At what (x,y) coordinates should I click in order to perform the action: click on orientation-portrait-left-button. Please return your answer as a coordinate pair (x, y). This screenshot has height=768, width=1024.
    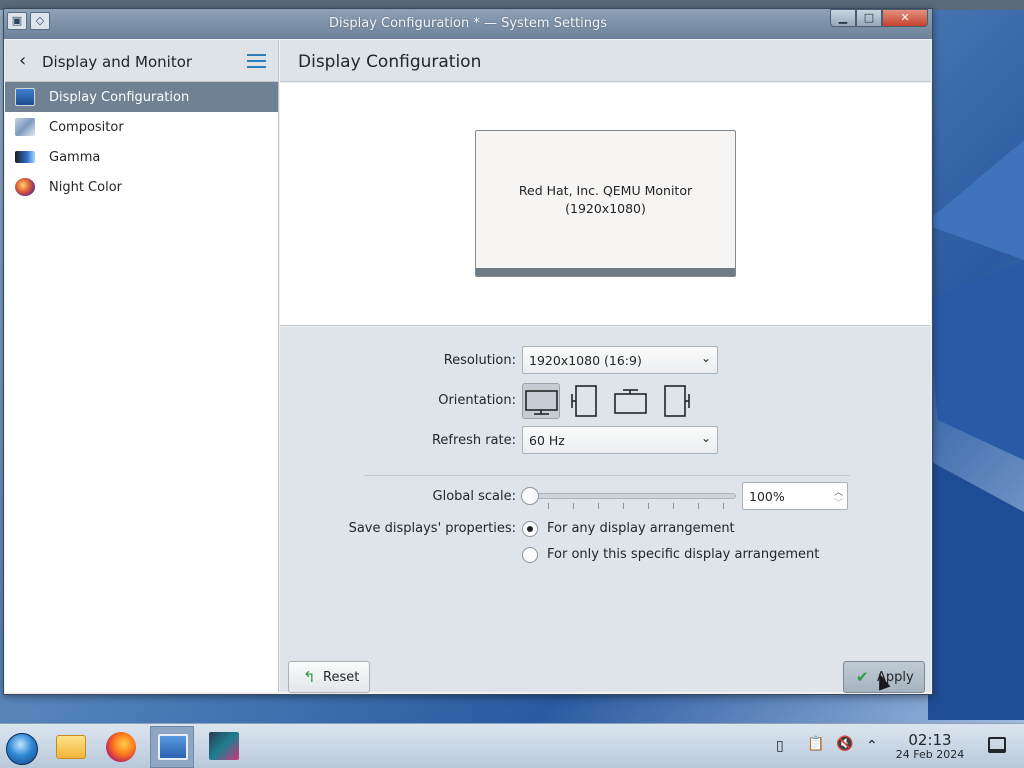
    Looking at the image, I should click on (586, 401).